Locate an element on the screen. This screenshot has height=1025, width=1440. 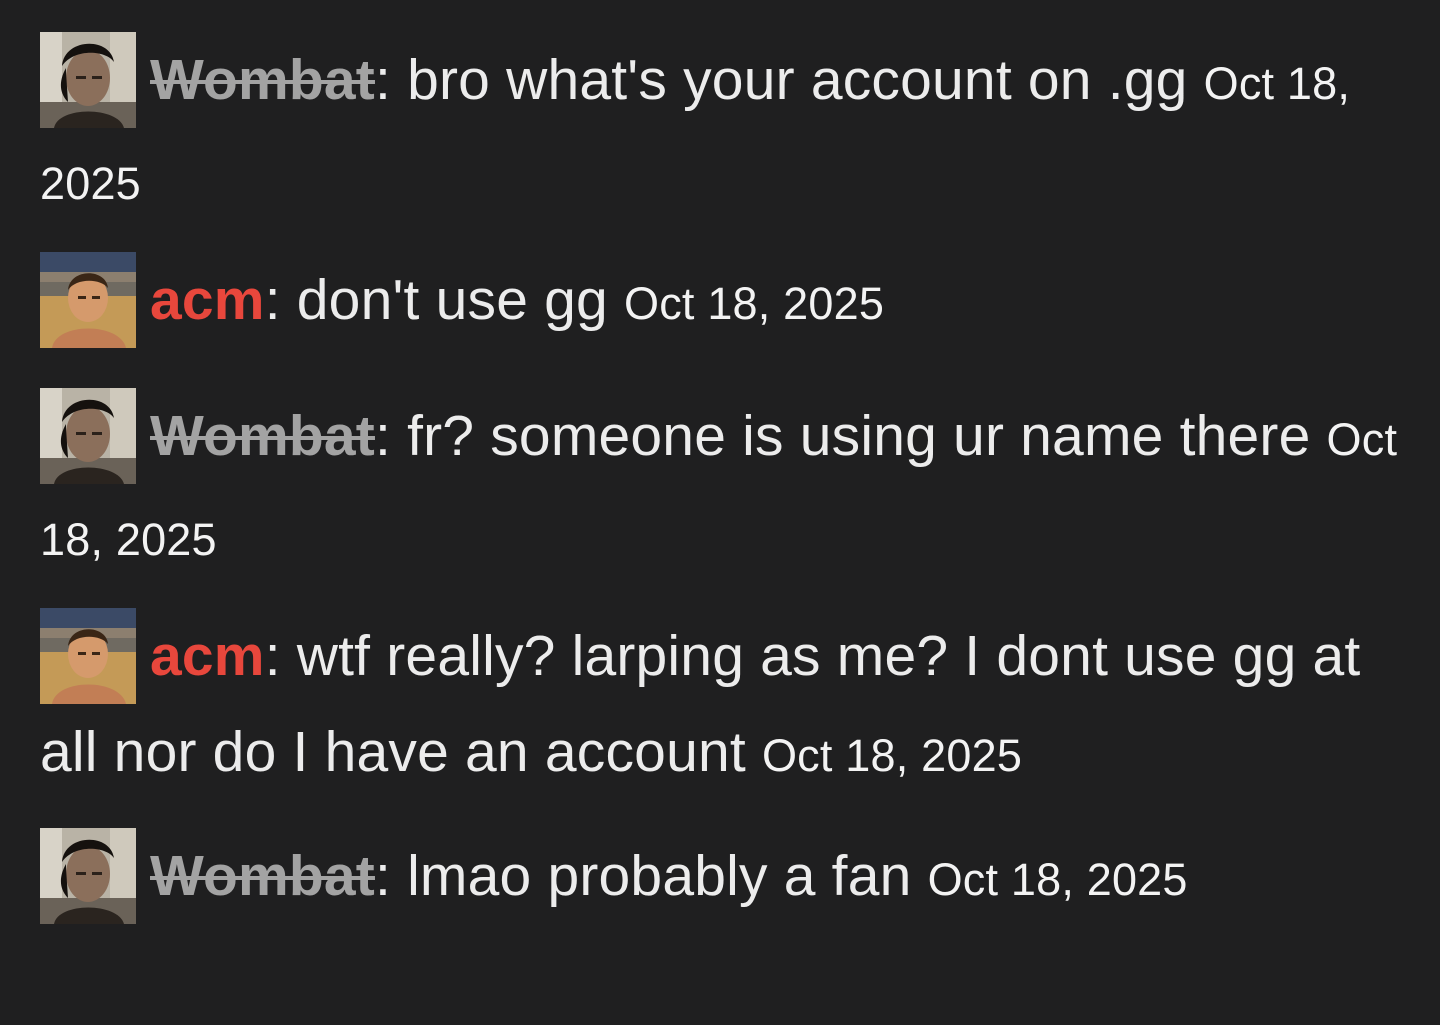
message-text: bro what's your account on .gg is located at coordinates (797, 80).